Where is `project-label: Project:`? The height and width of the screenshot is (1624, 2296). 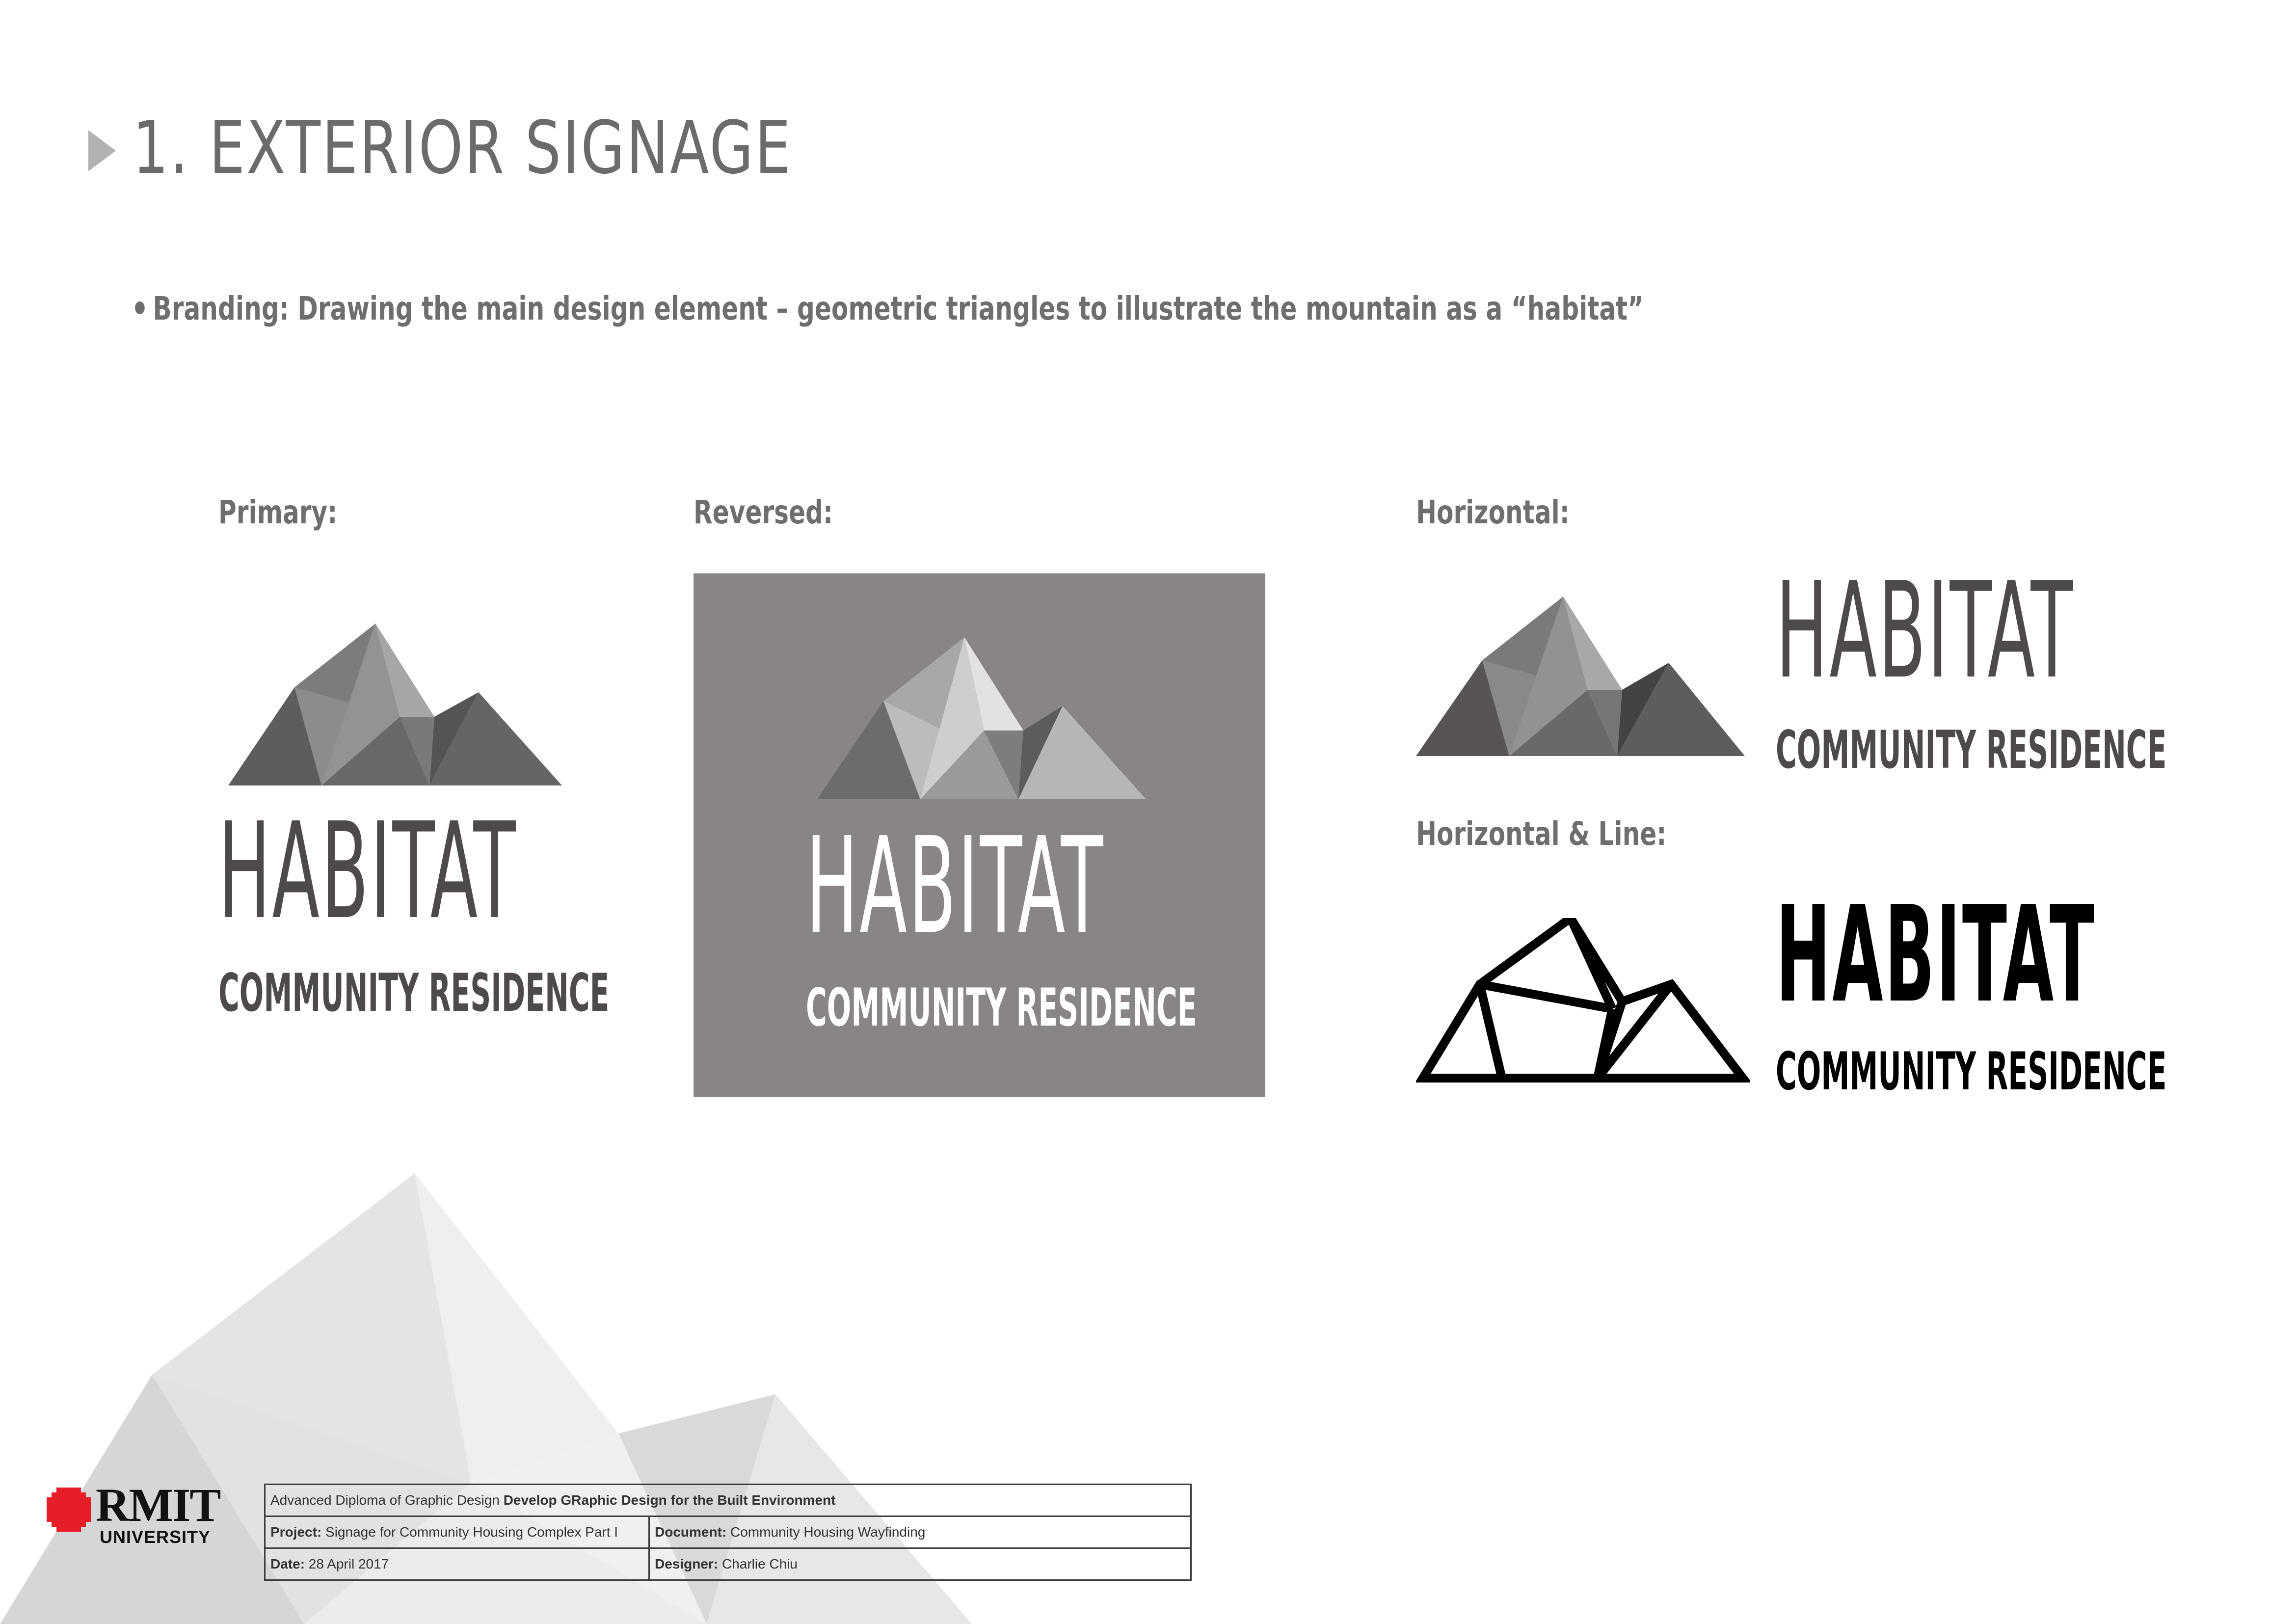 project-label: Project: is located at coordinates (296, 1532).